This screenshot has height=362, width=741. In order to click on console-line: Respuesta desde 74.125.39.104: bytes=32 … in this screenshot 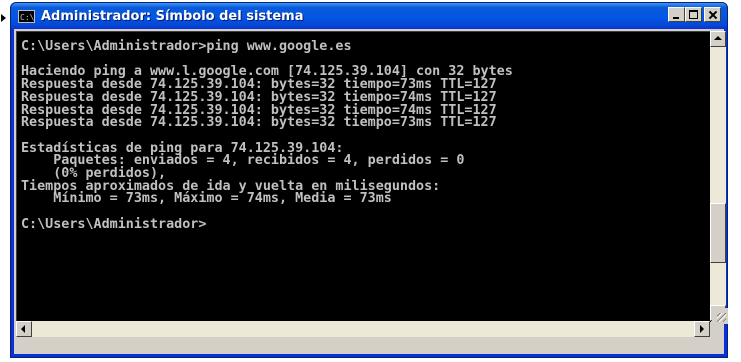, I will do `click(259, 123)`.